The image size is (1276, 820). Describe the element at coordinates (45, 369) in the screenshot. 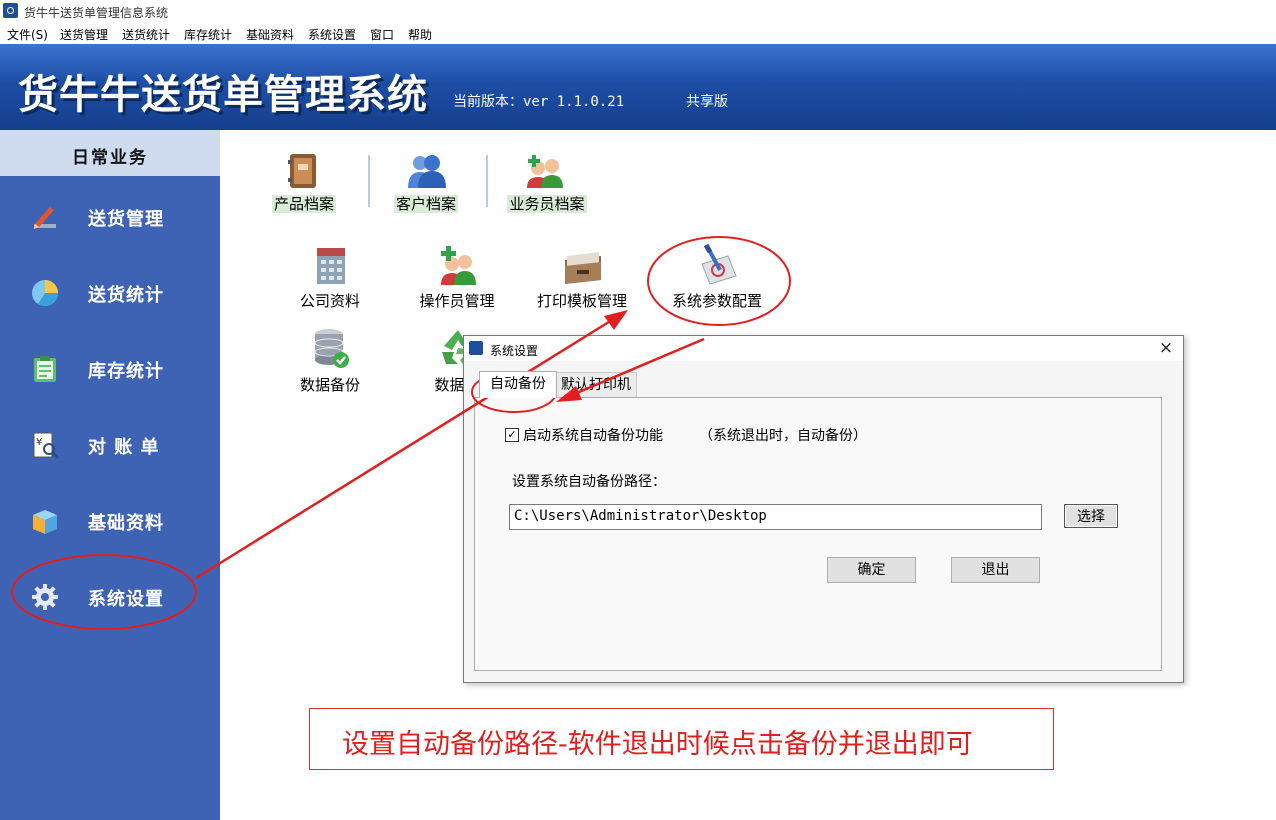

I see `clipboard-icon` at that location.